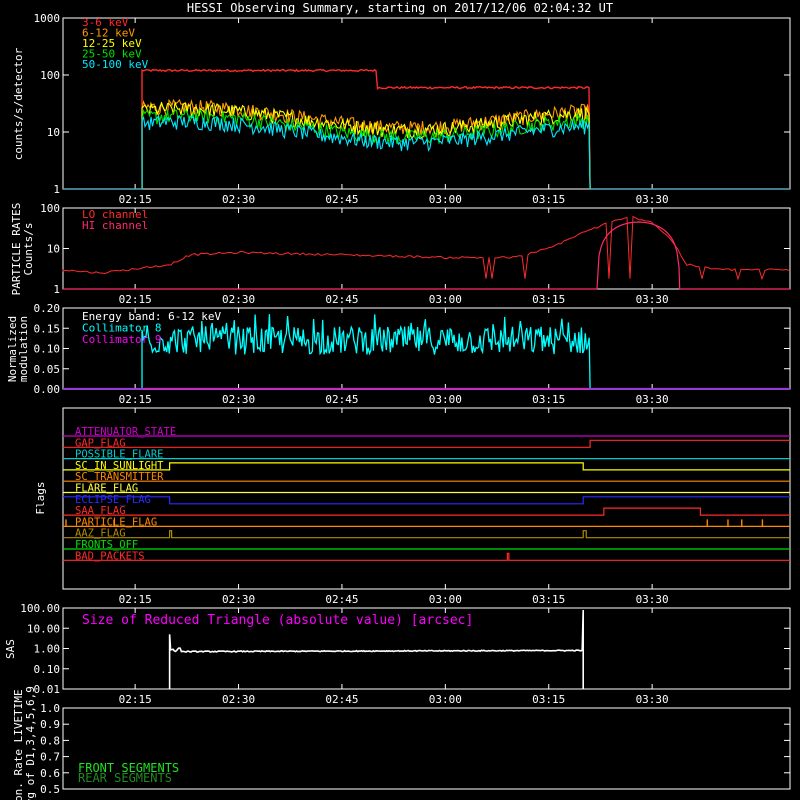 The width and height of the screenshot is (800, 800). What do you see at coordinates (47, 308) in the screenshot?
I see `y-tick-label: 0.20` at bounding box center [47, 308].